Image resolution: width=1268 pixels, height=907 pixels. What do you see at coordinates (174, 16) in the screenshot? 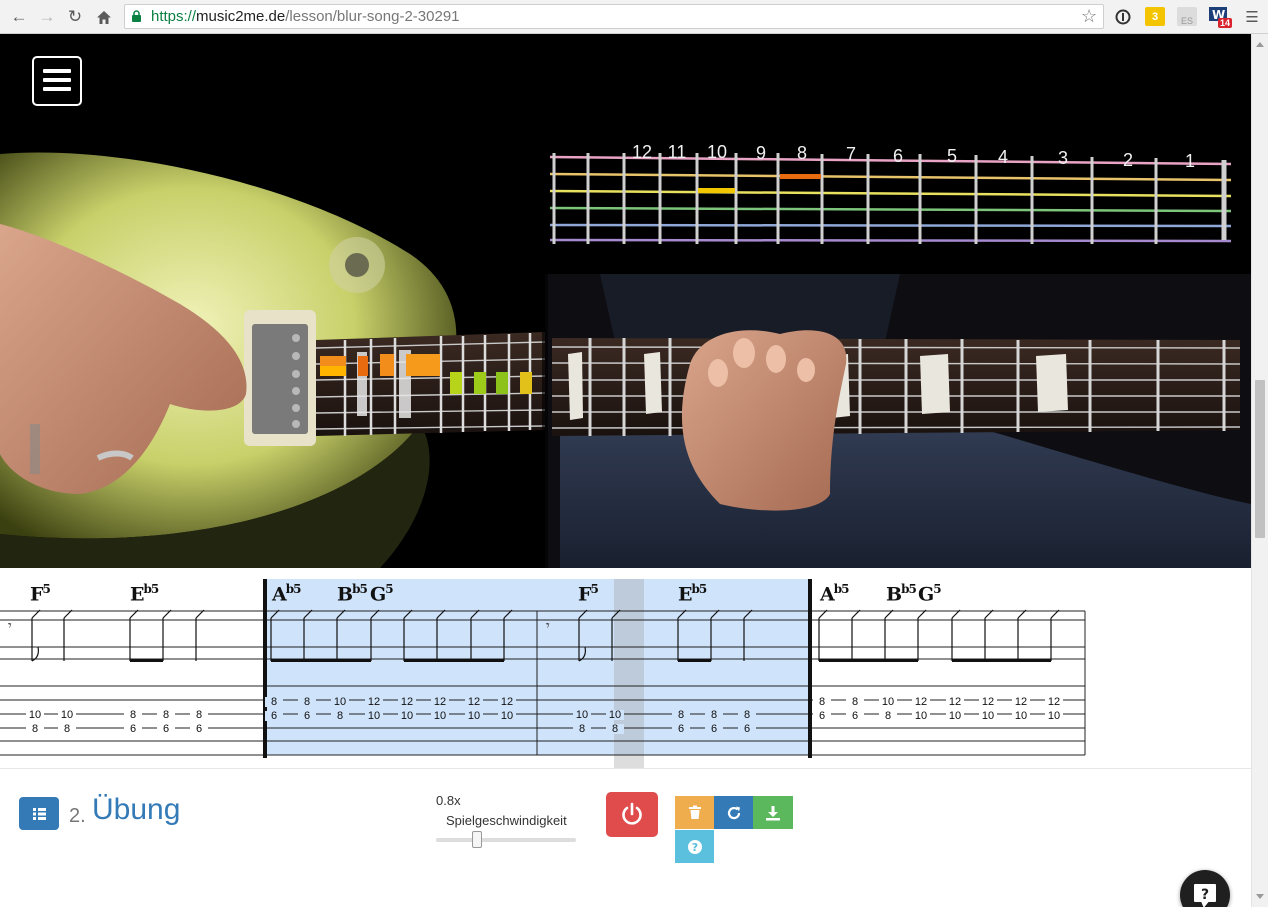
I see `url-scheme: https://` at bounding box center [174, 16].